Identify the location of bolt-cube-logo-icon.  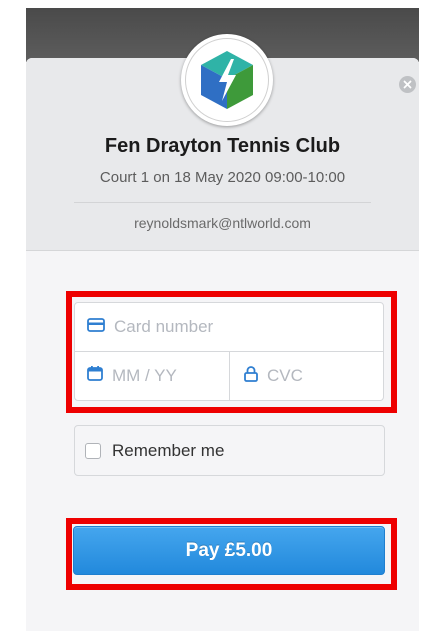
(227, 80).